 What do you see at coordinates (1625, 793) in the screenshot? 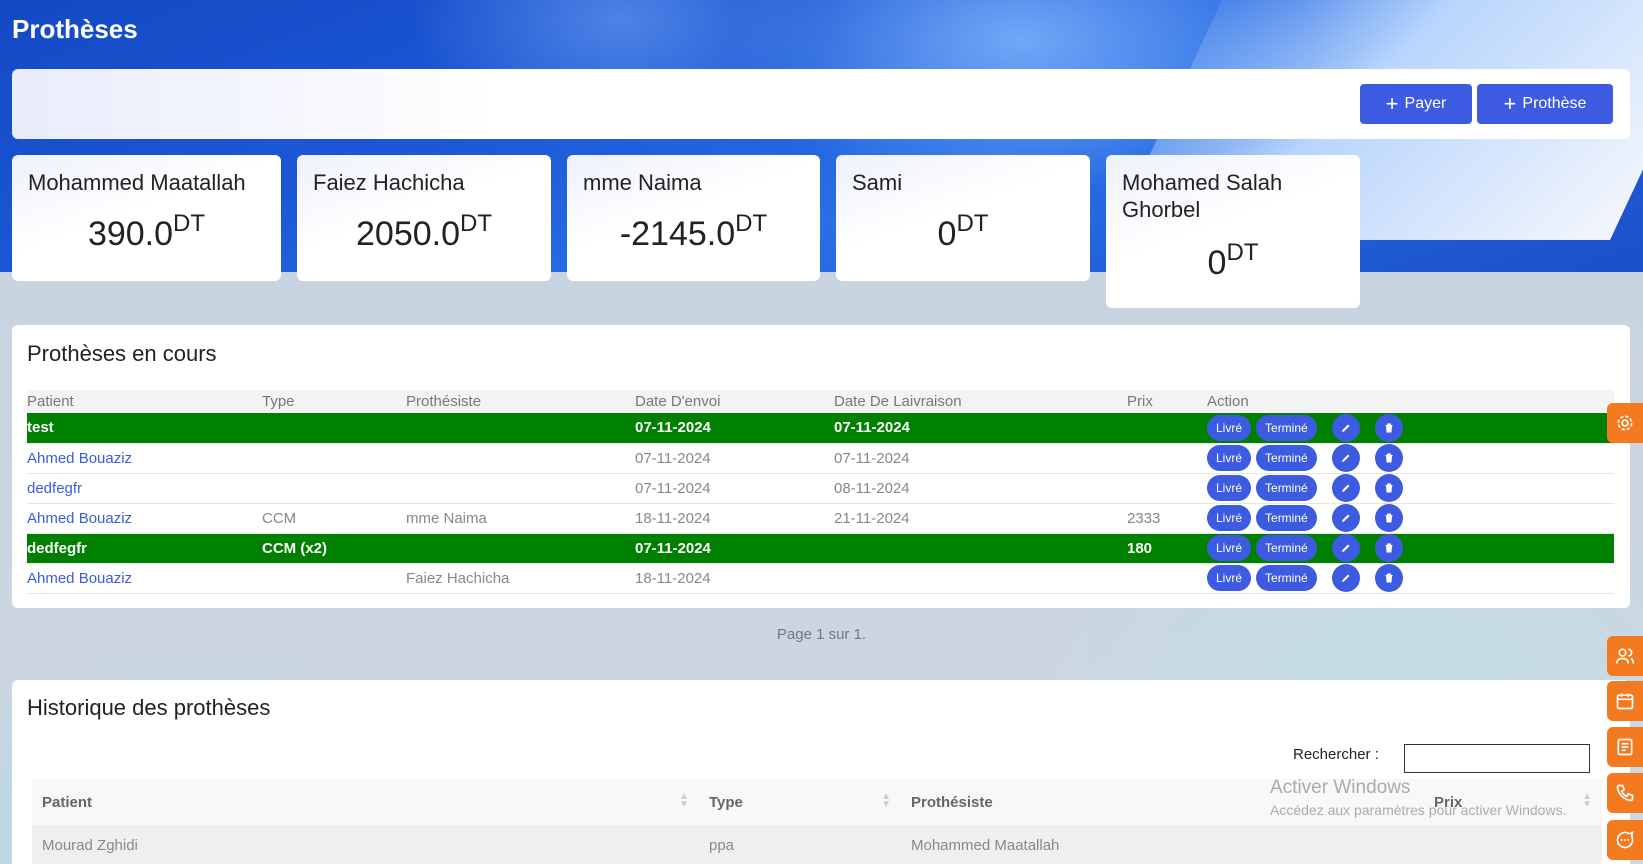
I see `phone-button` at bounding box center [1625, 793].